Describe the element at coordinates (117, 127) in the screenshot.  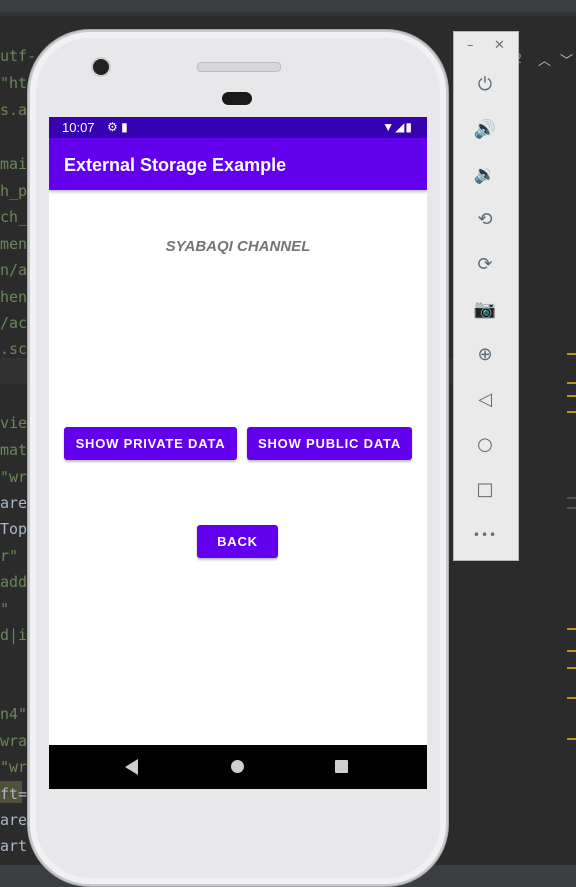
I see `settings-sdcard-icons: ⚙ ▮` at that location.